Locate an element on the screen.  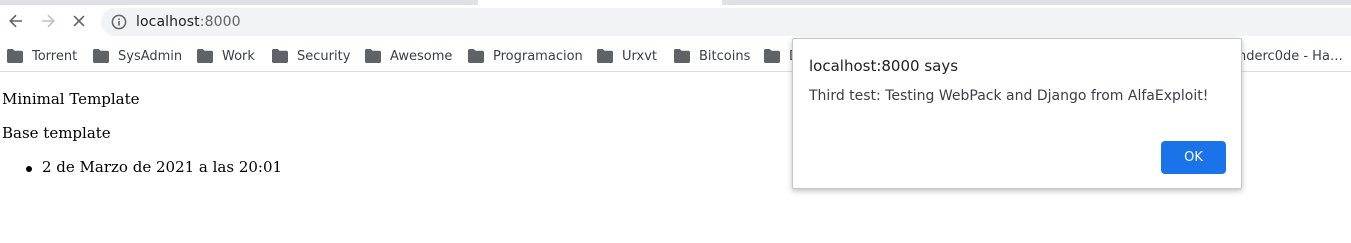
bookmark-label: Bitcoins is located at coordinates (725, 56).